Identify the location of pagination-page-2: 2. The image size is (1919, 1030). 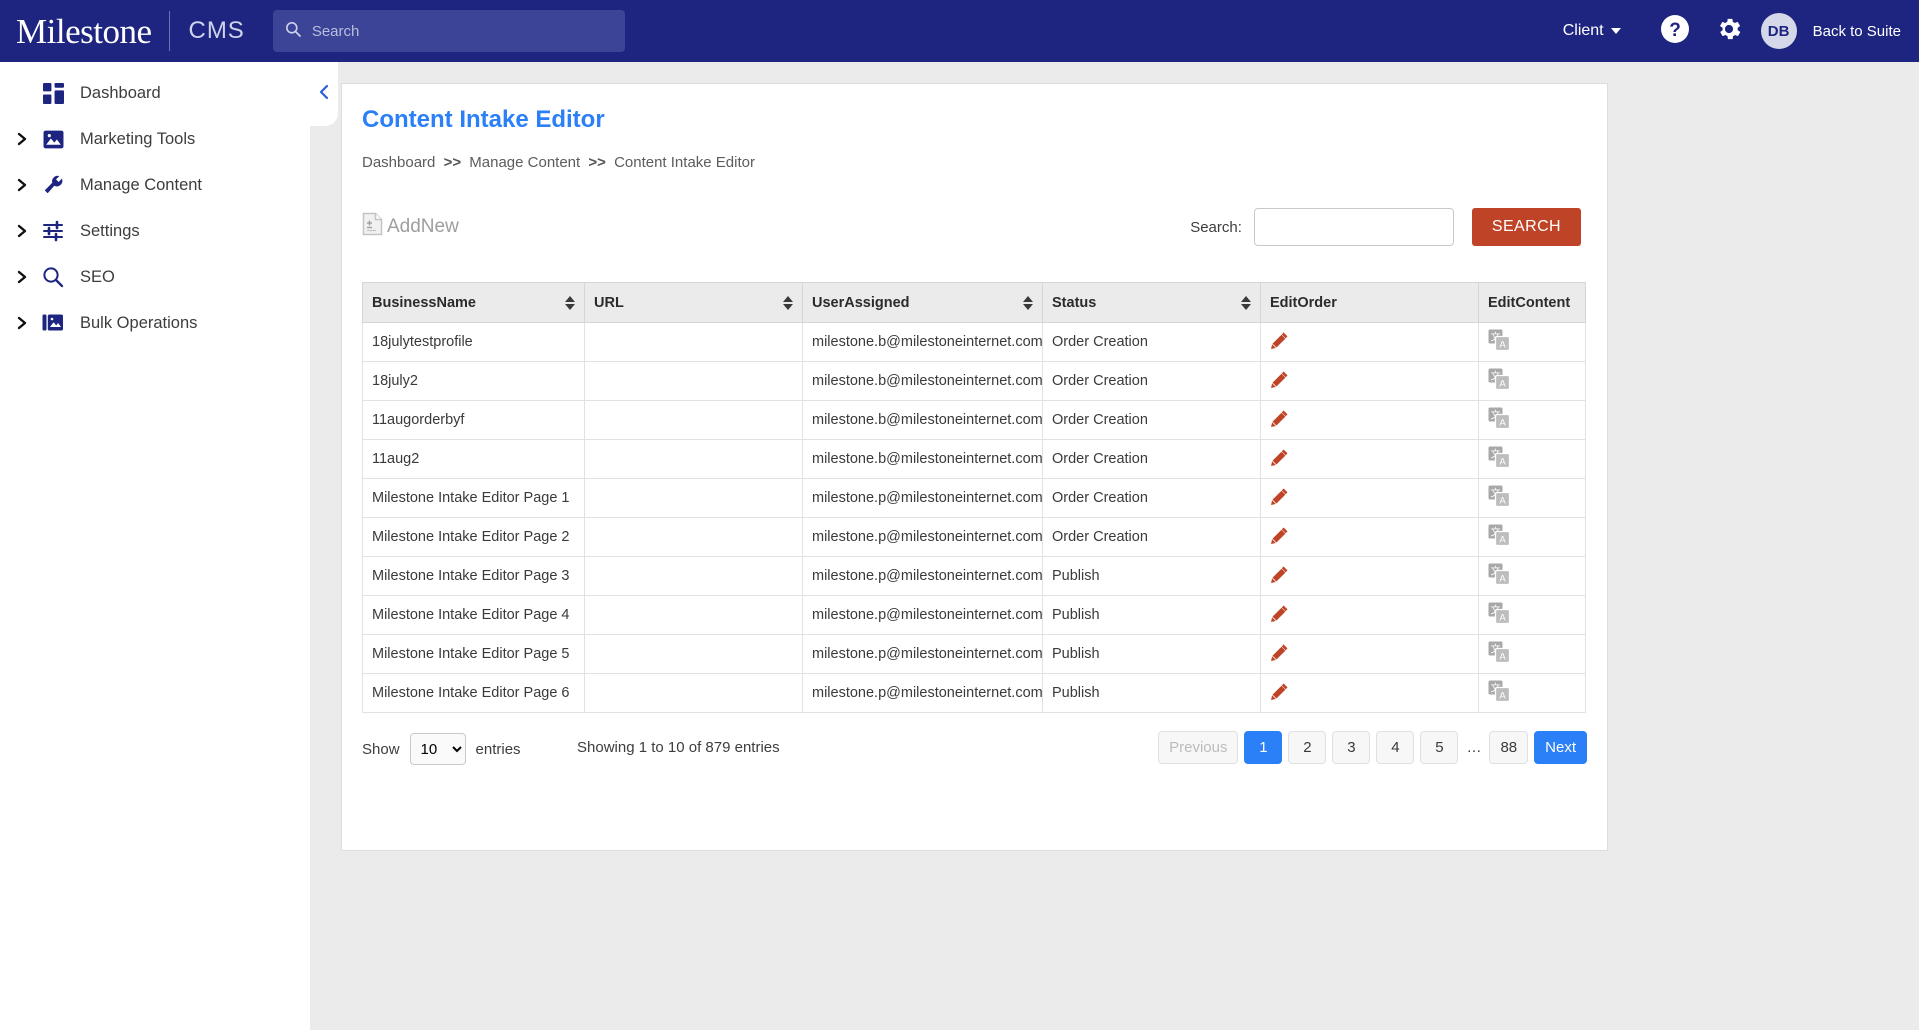
(1307, 747).